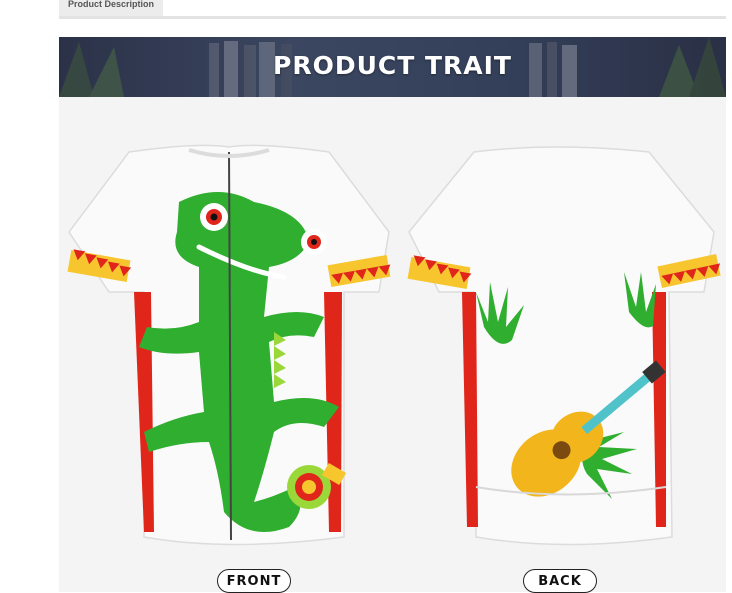  I want to click on front-view-button: FRONT, so click(254, 581).